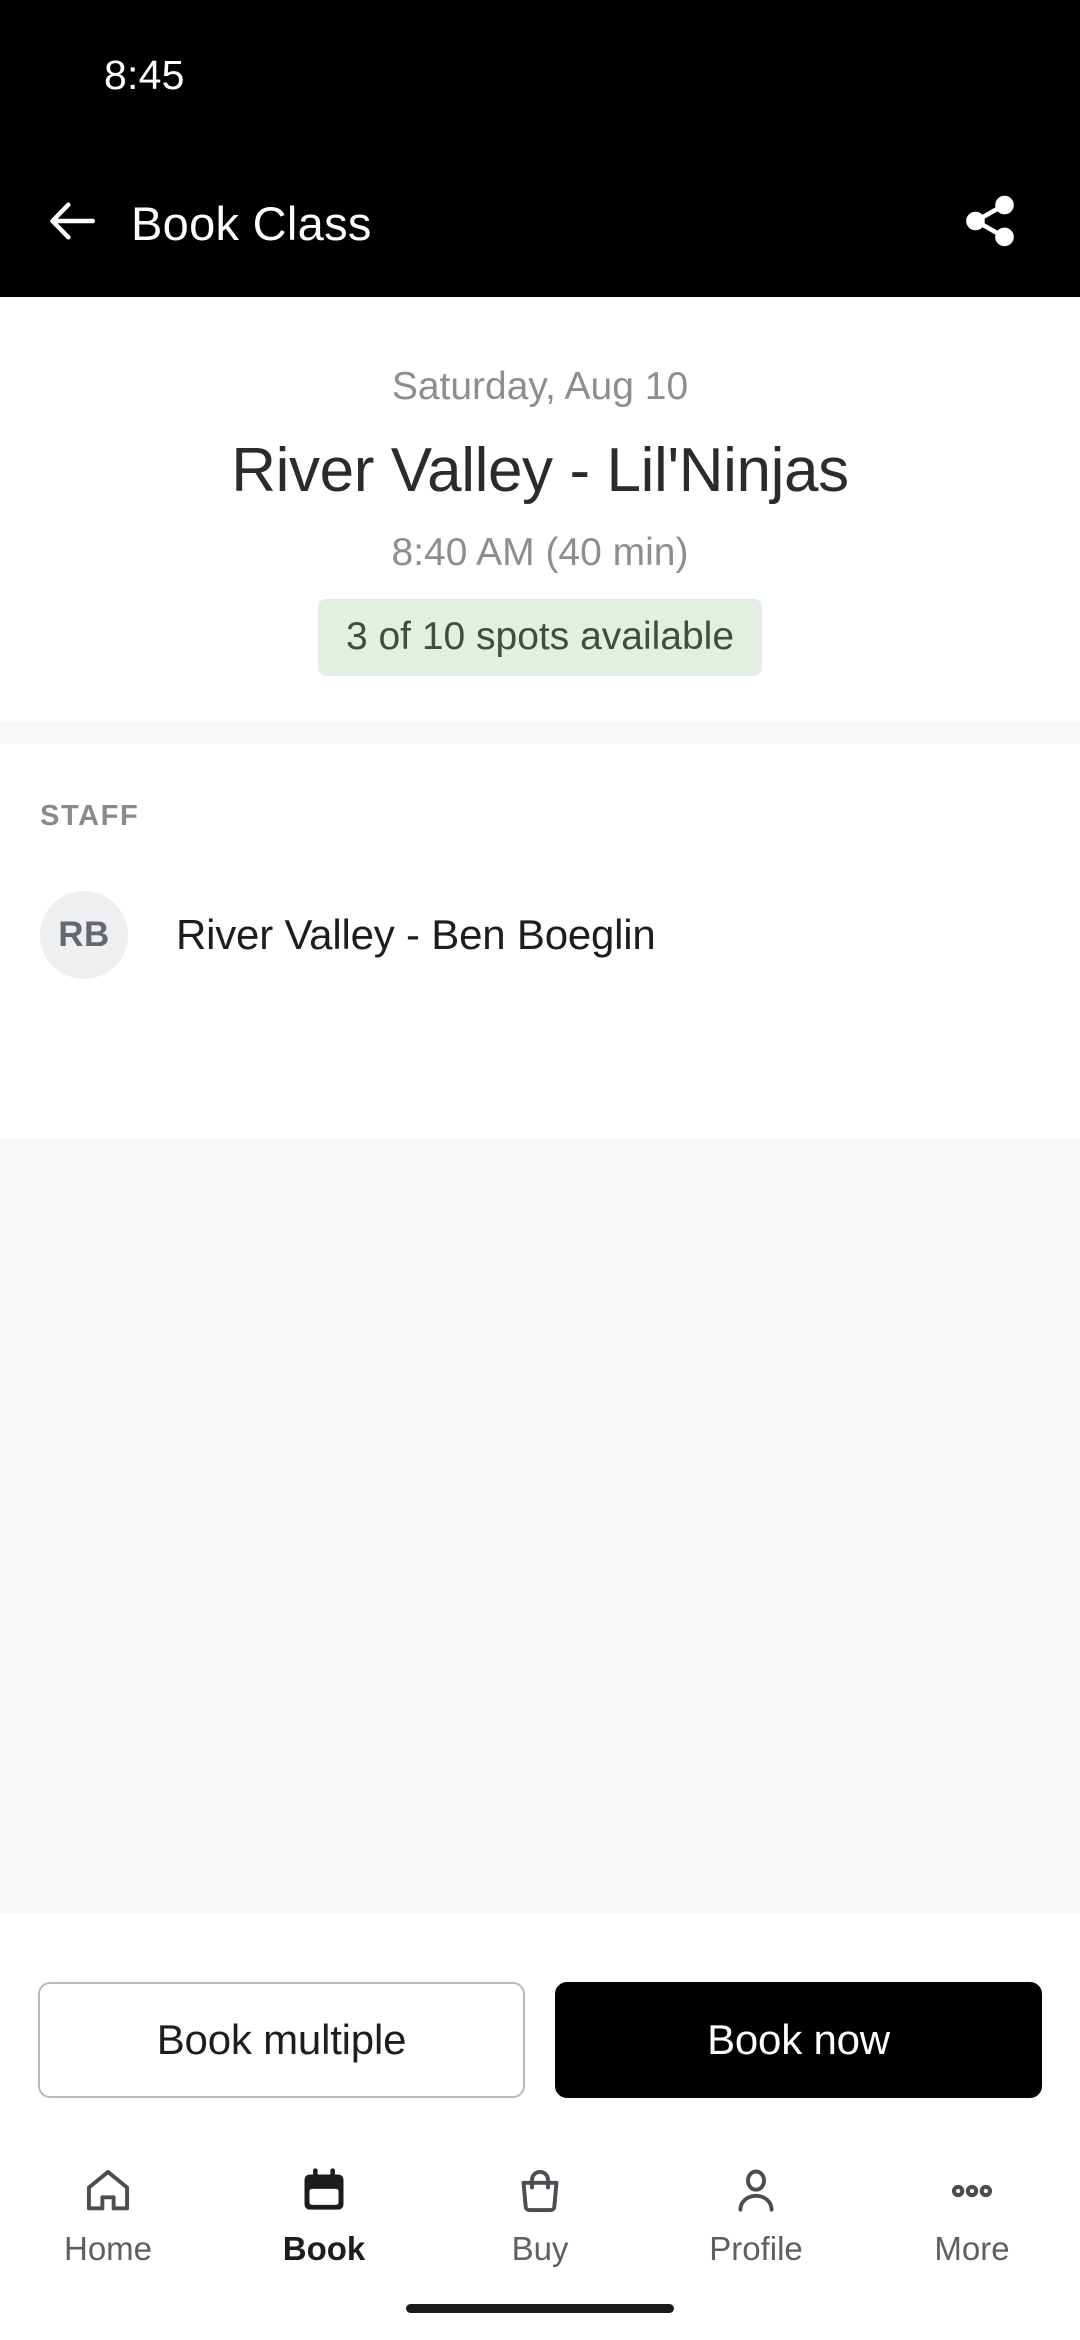 This screenshot has width=1080, height=2340. What do you see at coordinates (540, 733) in the screenshot?
I see `section-divider` at bounding box center [540, 733].